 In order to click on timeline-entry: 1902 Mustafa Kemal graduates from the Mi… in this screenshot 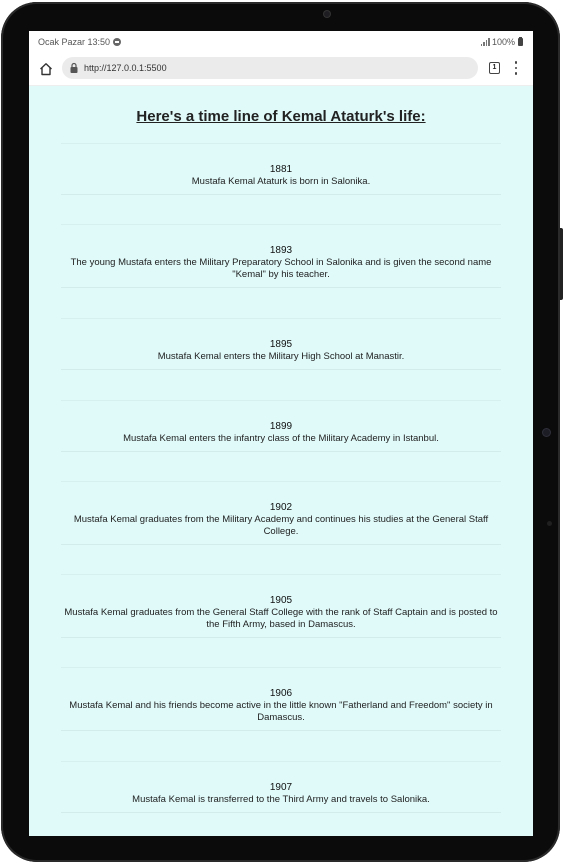, I will do `click(281, 513)`.